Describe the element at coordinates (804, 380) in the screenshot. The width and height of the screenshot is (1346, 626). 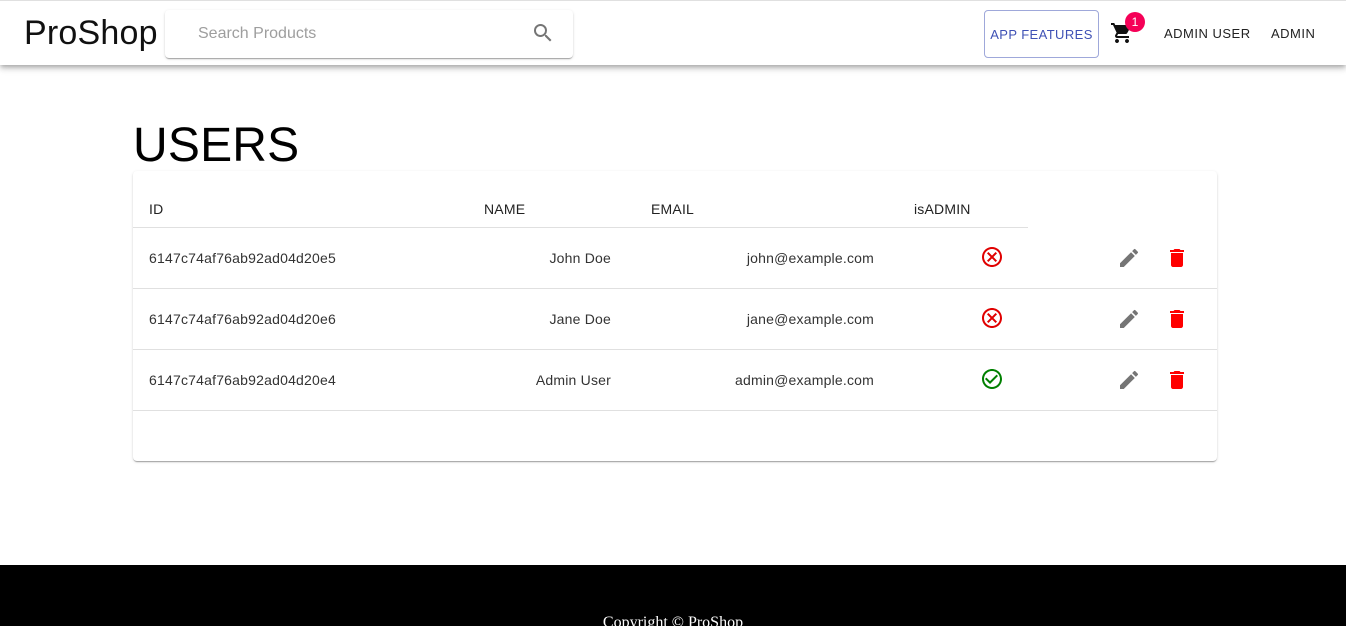
I see `user-email-cell: admin@example.com` at that location.